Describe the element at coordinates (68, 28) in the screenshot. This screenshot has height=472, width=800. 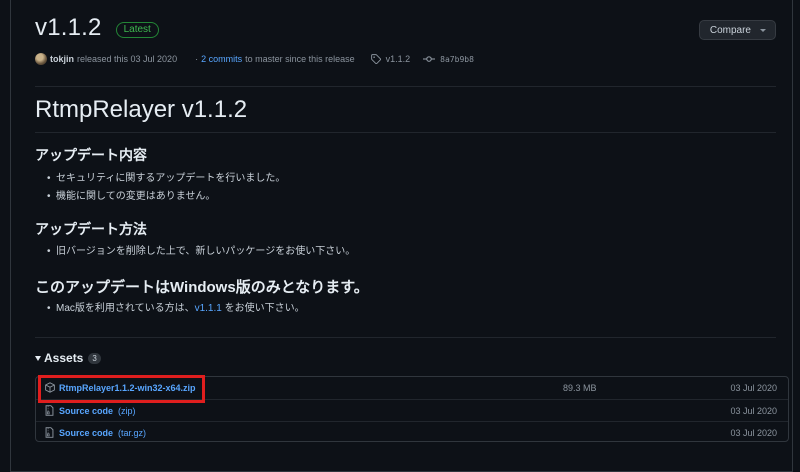
I see `version-title: v1.1.2` at that location.